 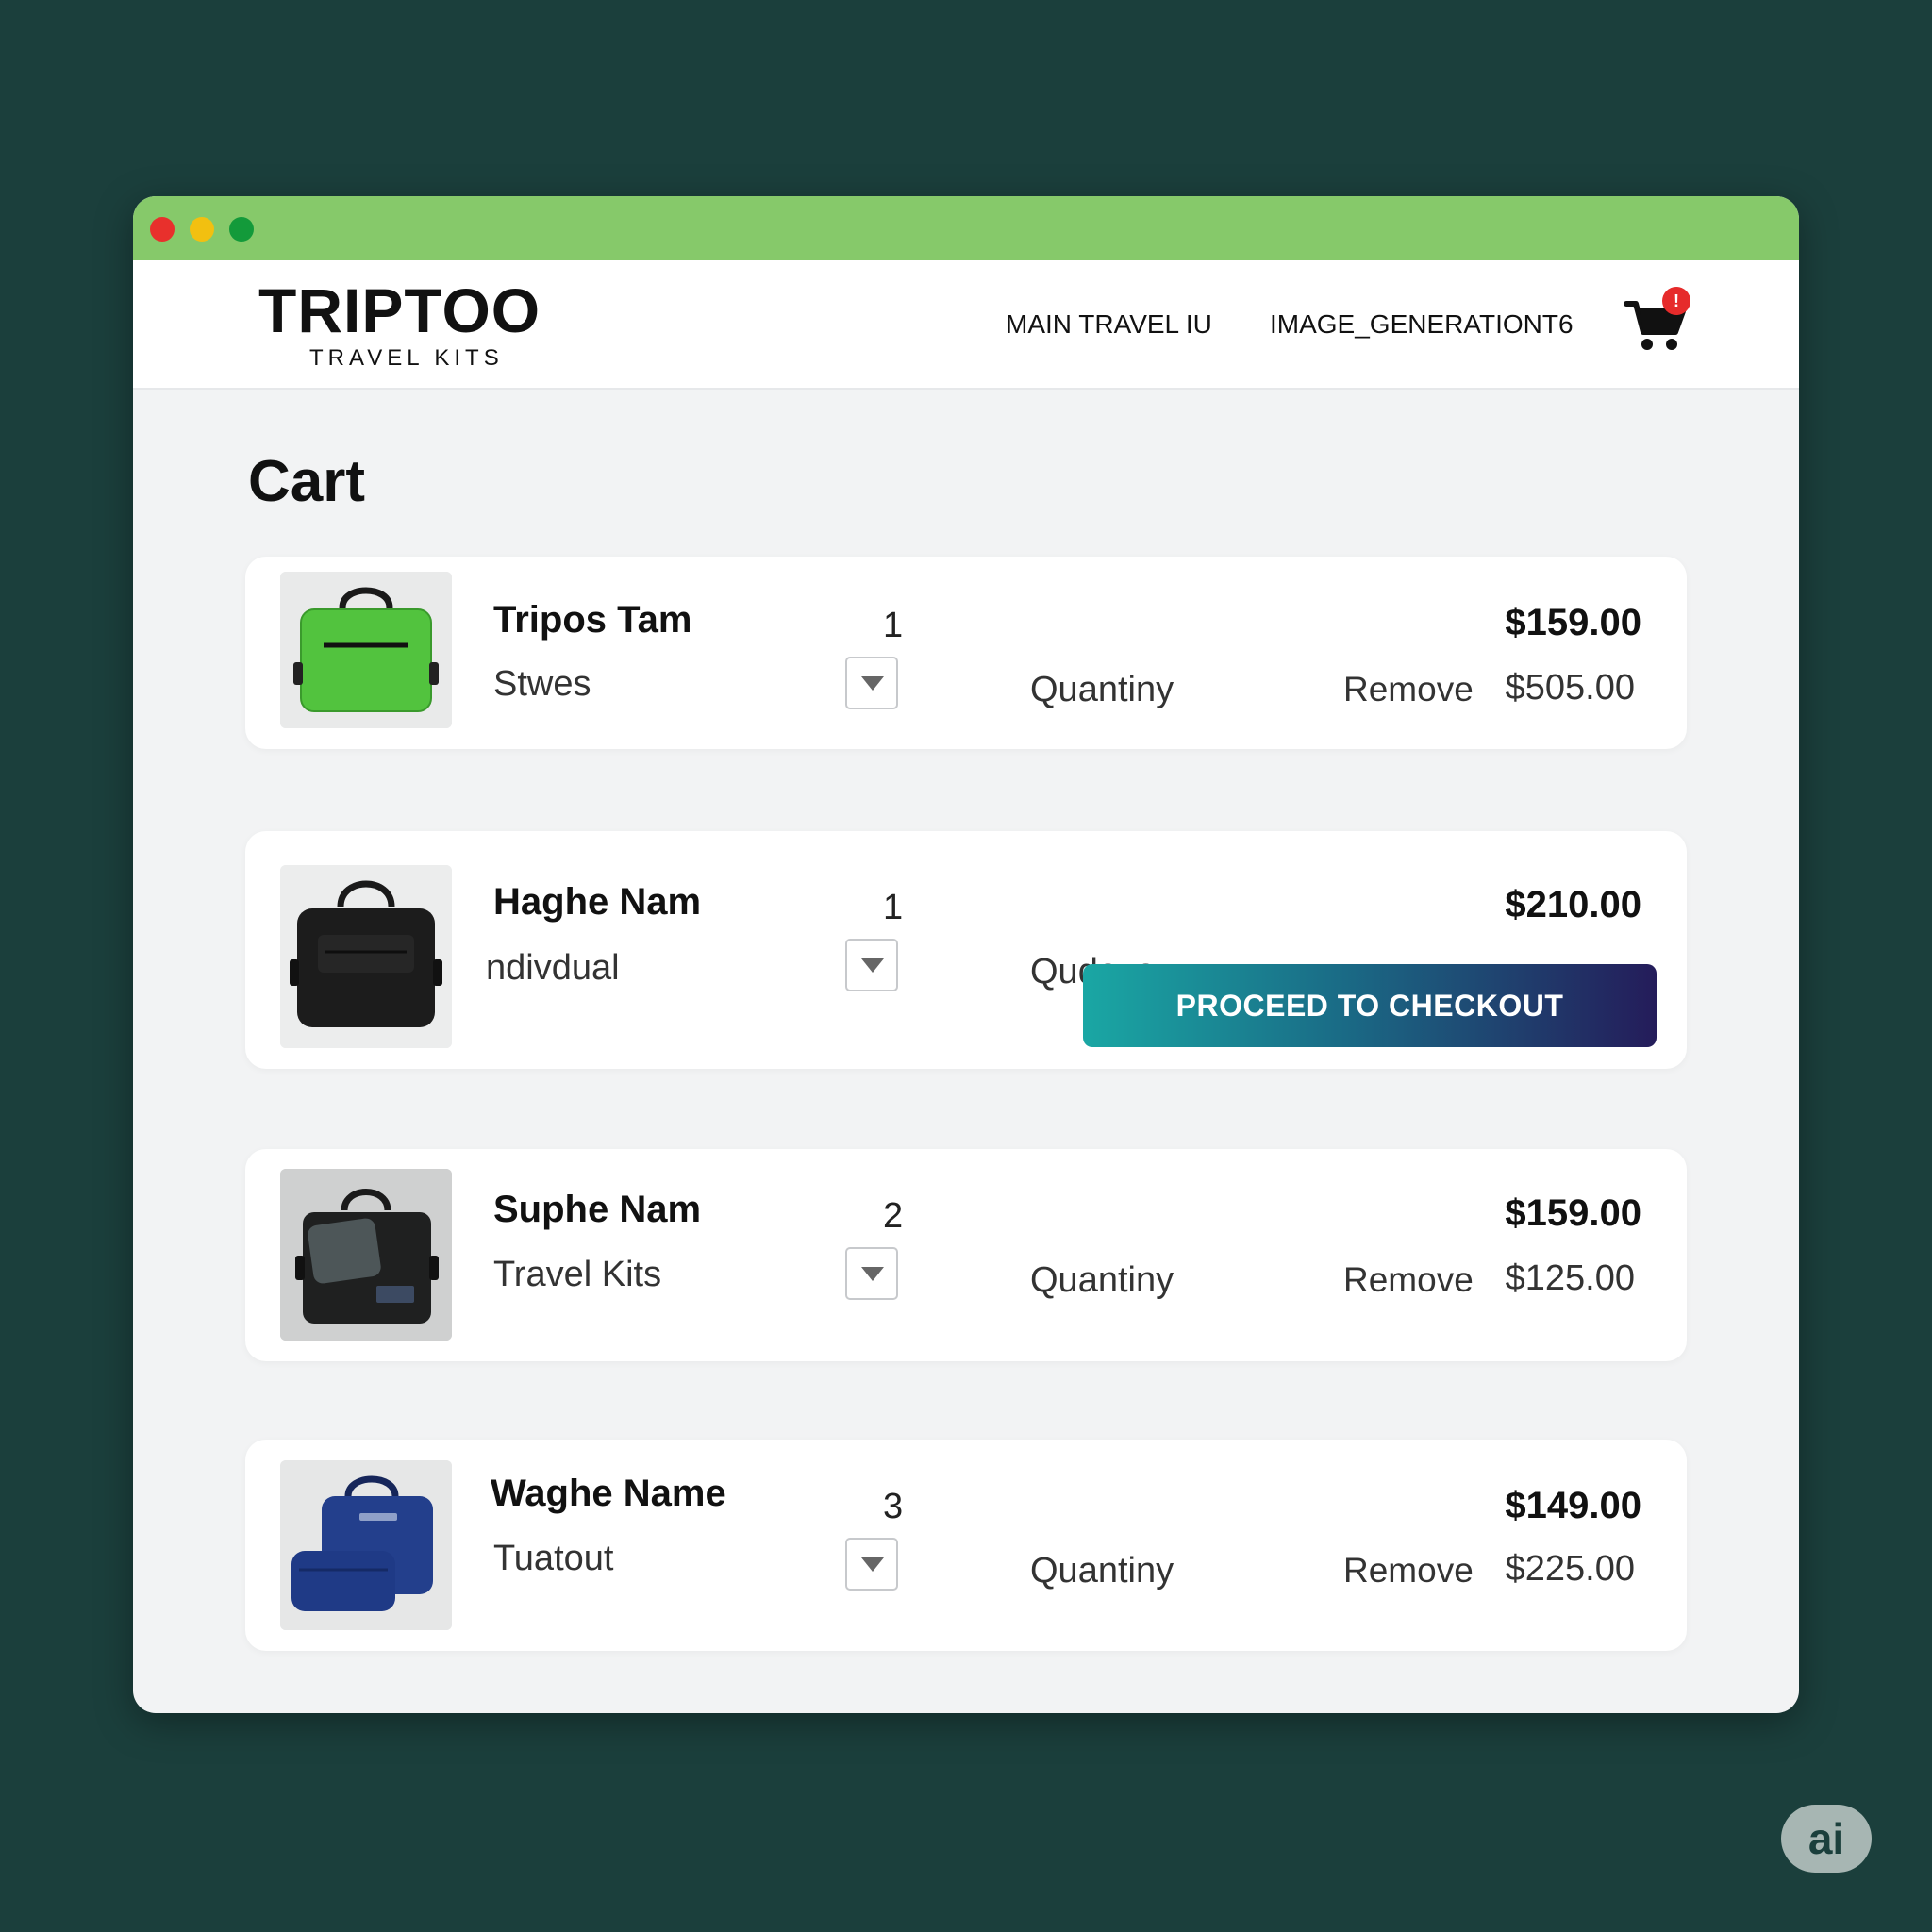 I want to click on black-bag-icon, so click(x=366, y=957).